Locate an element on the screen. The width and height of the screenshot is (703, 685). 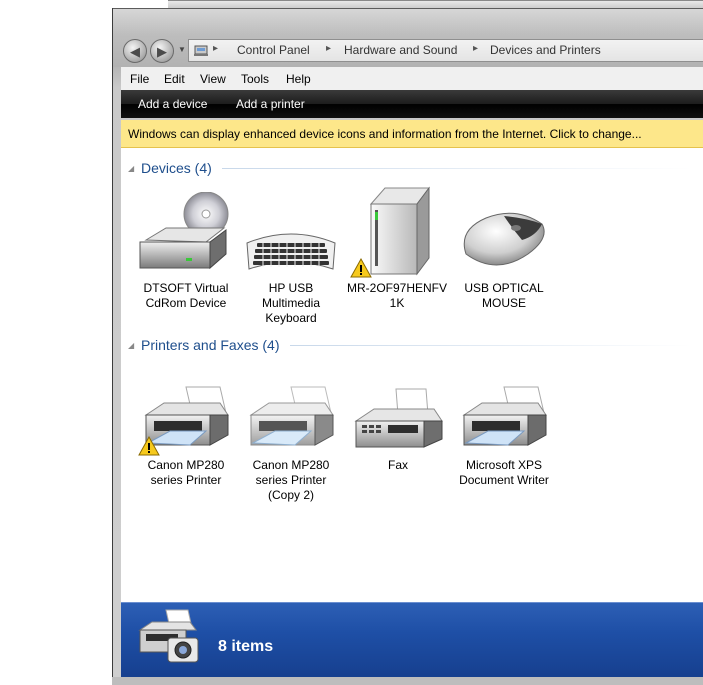
printer-camera-icon is located at coordinates (168, 636).